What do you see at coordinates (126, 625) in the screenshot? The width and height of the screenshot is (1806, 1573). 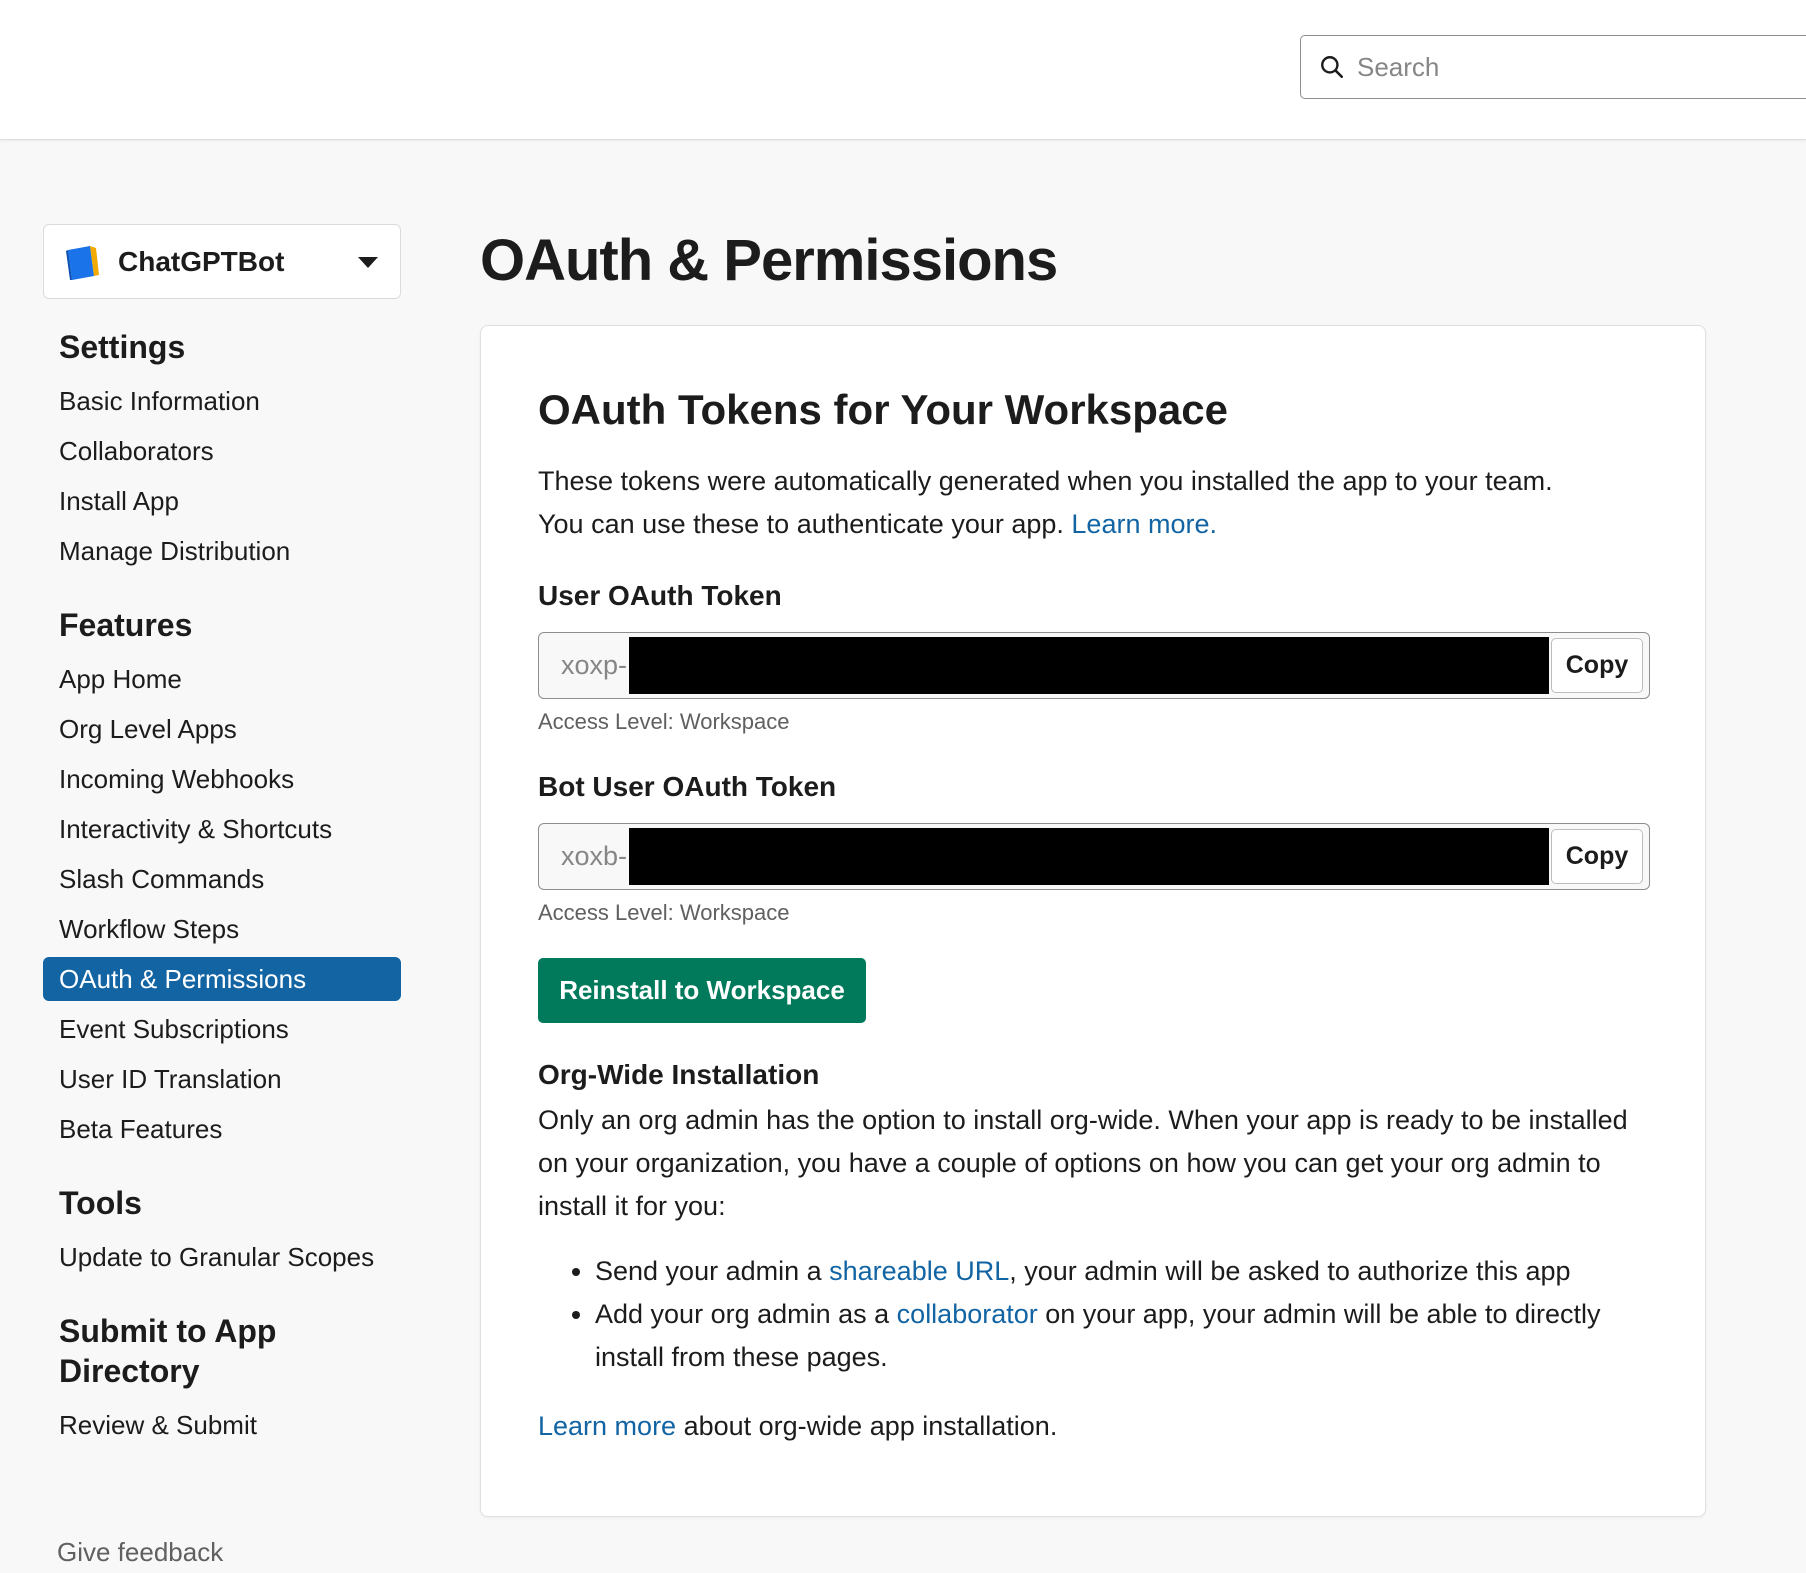 I see `nav-section-title: Features` at bounding box center [126, 625].